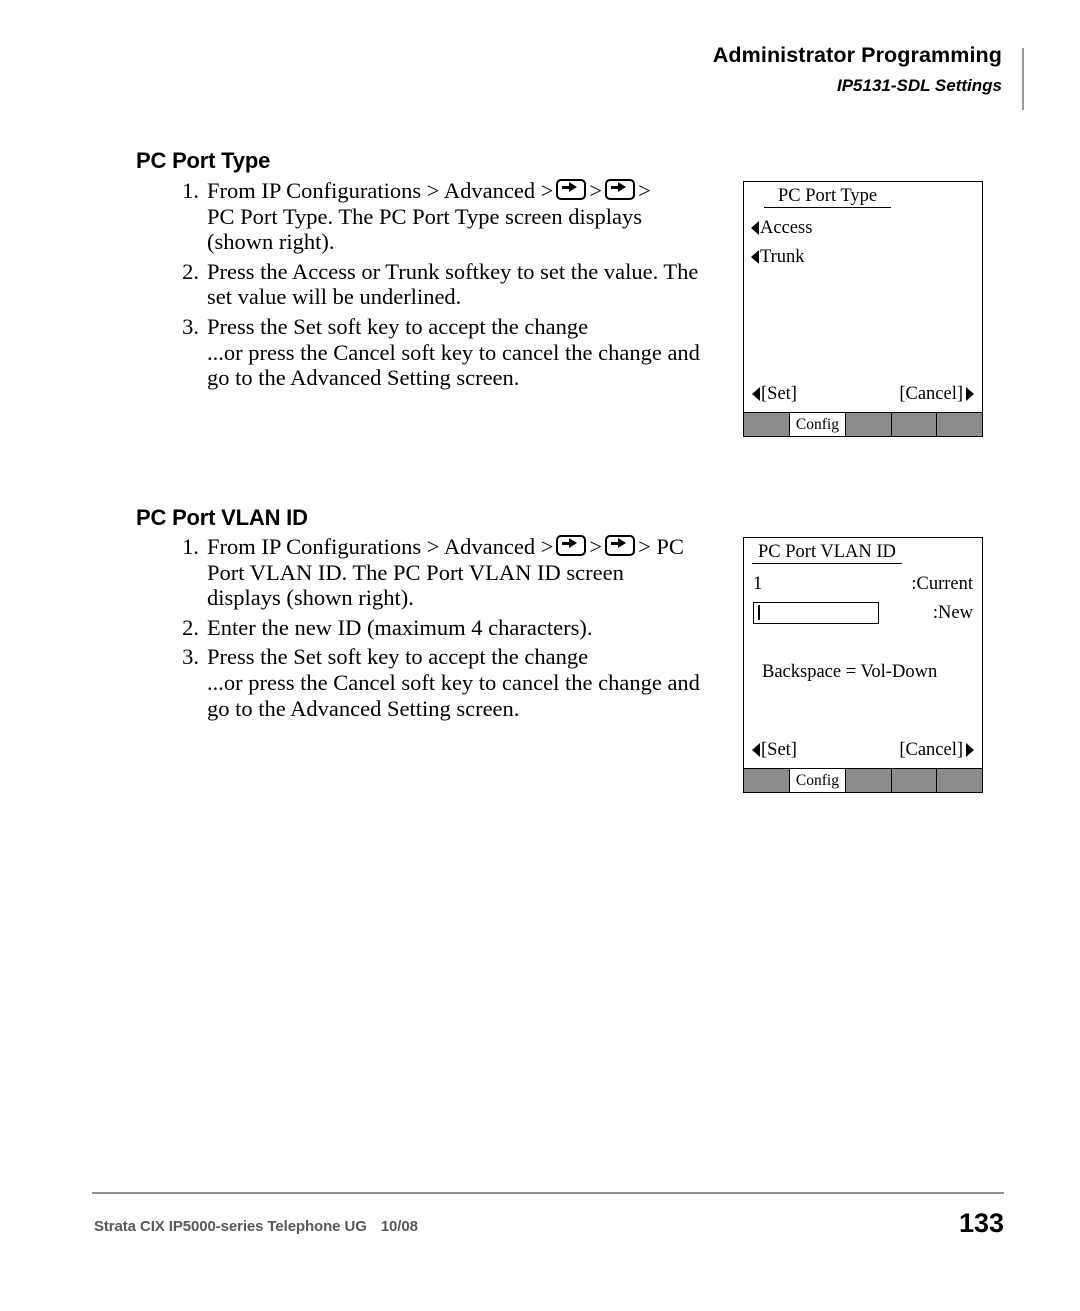 Image resolution: width=1080 pixels, height=1311 pixels. Describe the element at coordinates (203, 160) in the screenshot. I see `section-heading-pc-port-type: PC Port Type` at that location.